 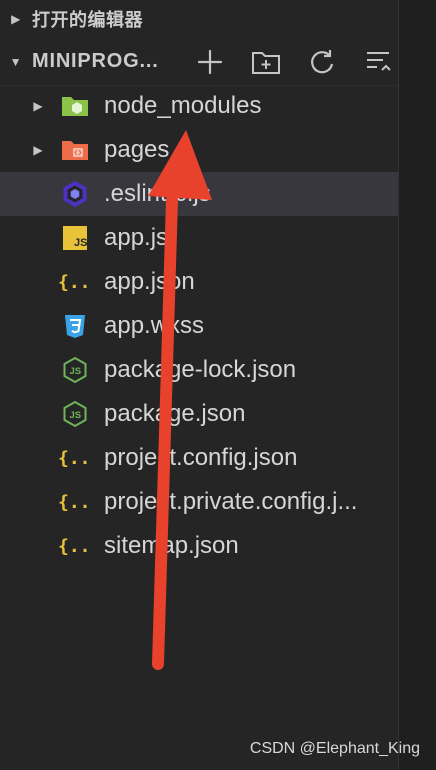 I want to click on refresh-icon, so click(x=322, y=61).